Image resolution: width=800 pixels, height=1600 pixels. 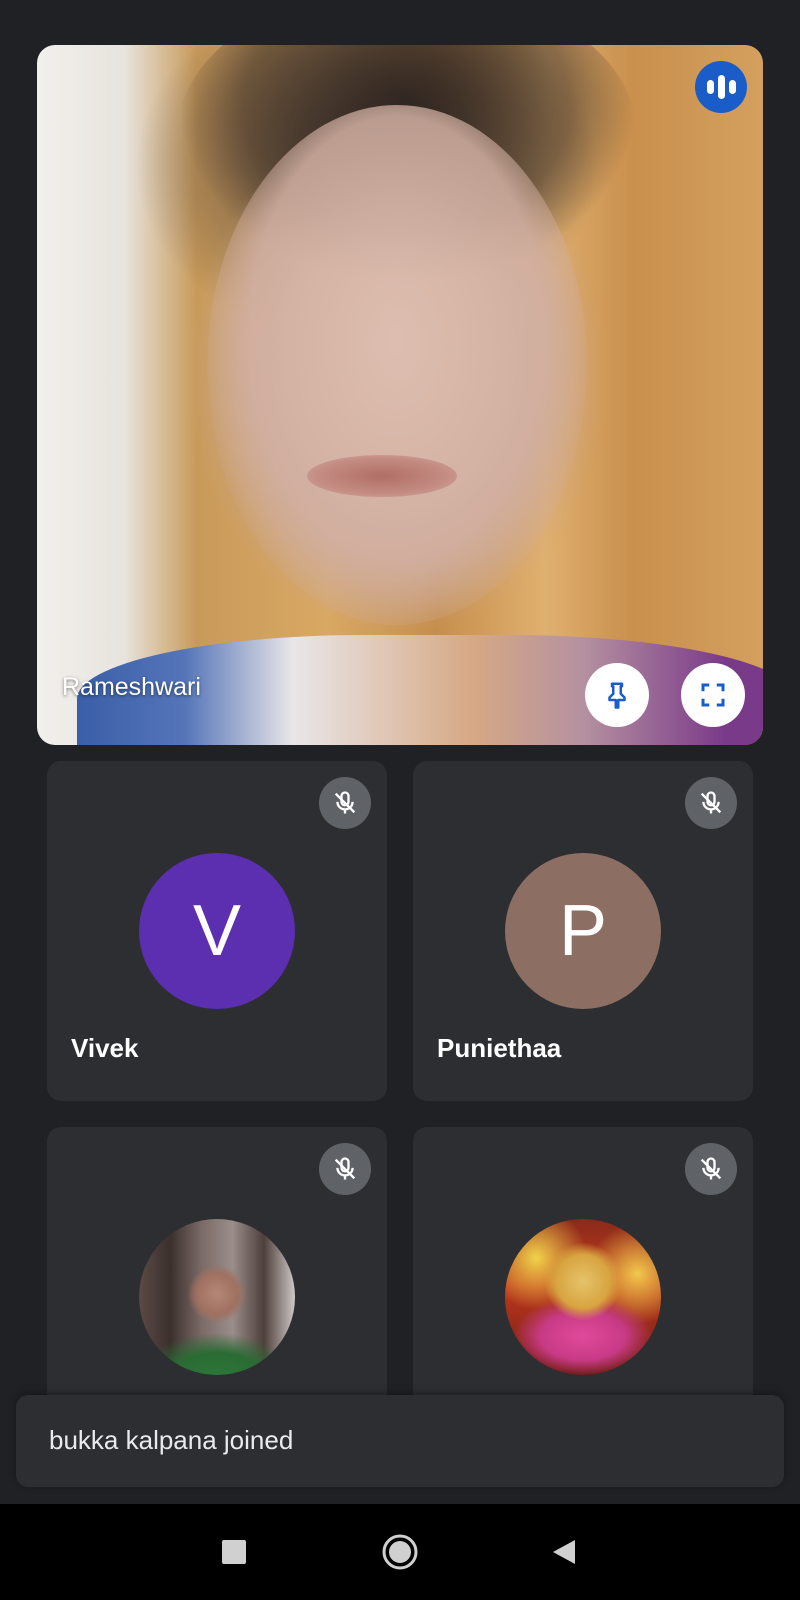 I want to click on participant-tile: P Puniethaa, so click(x=583, y=931).